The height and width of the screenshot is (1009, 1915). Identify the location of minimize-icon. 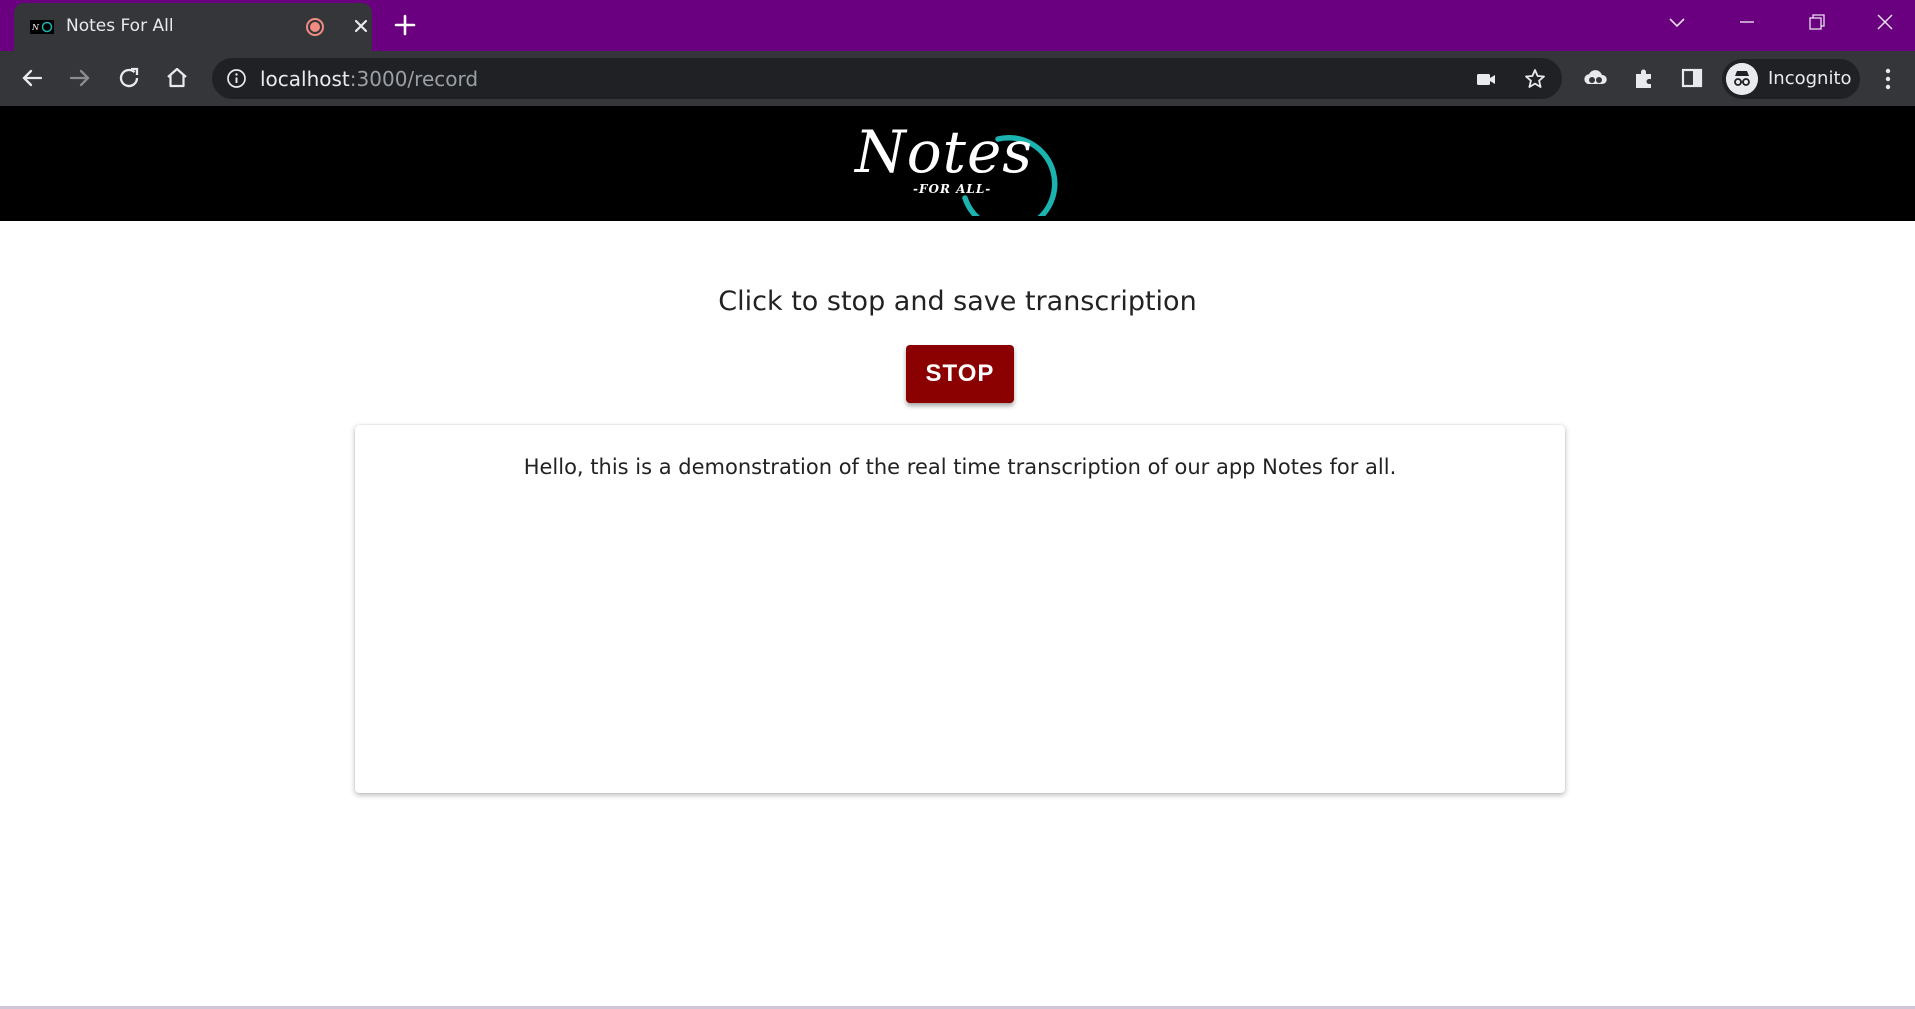
(1747, 23).